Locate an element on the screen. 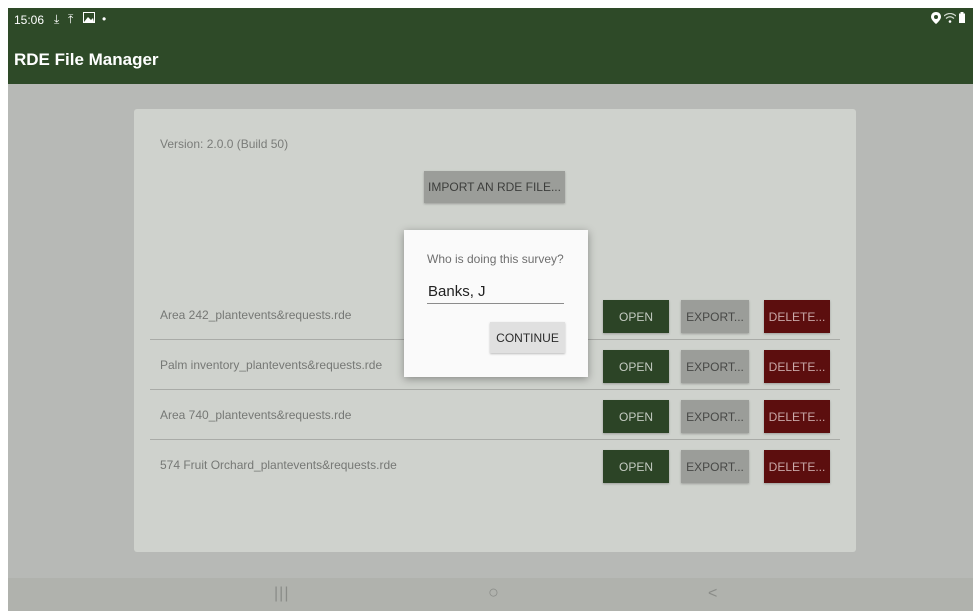 Image resolution: width=973 pixels, height=611 pixels. dialog-title: Who is doing this survey? is located at coordinates (495, 259).